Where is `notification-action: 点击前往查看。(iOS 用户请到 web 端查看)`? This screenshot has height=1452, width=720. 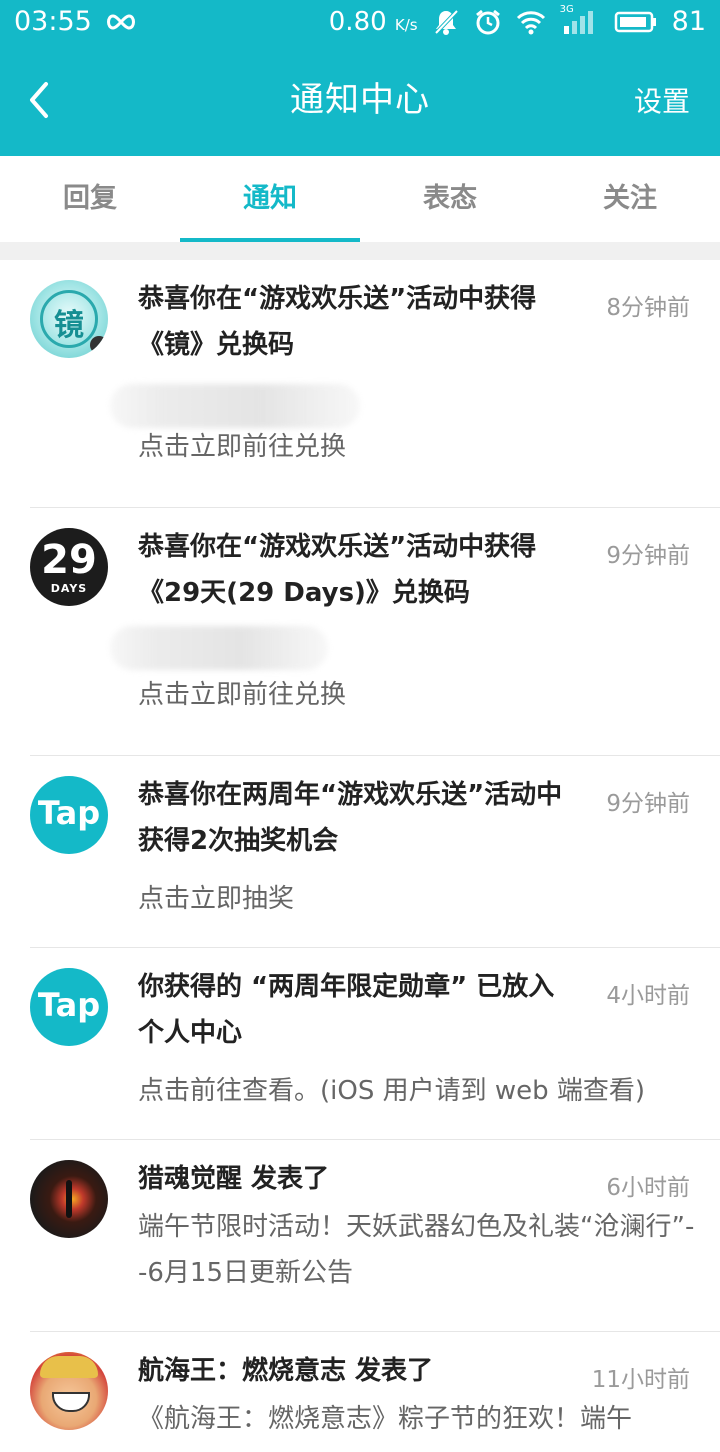
notification-action: 点击前往查看。(iOS 用户请到 web 端查看) is located at coordinates (418, 1091).